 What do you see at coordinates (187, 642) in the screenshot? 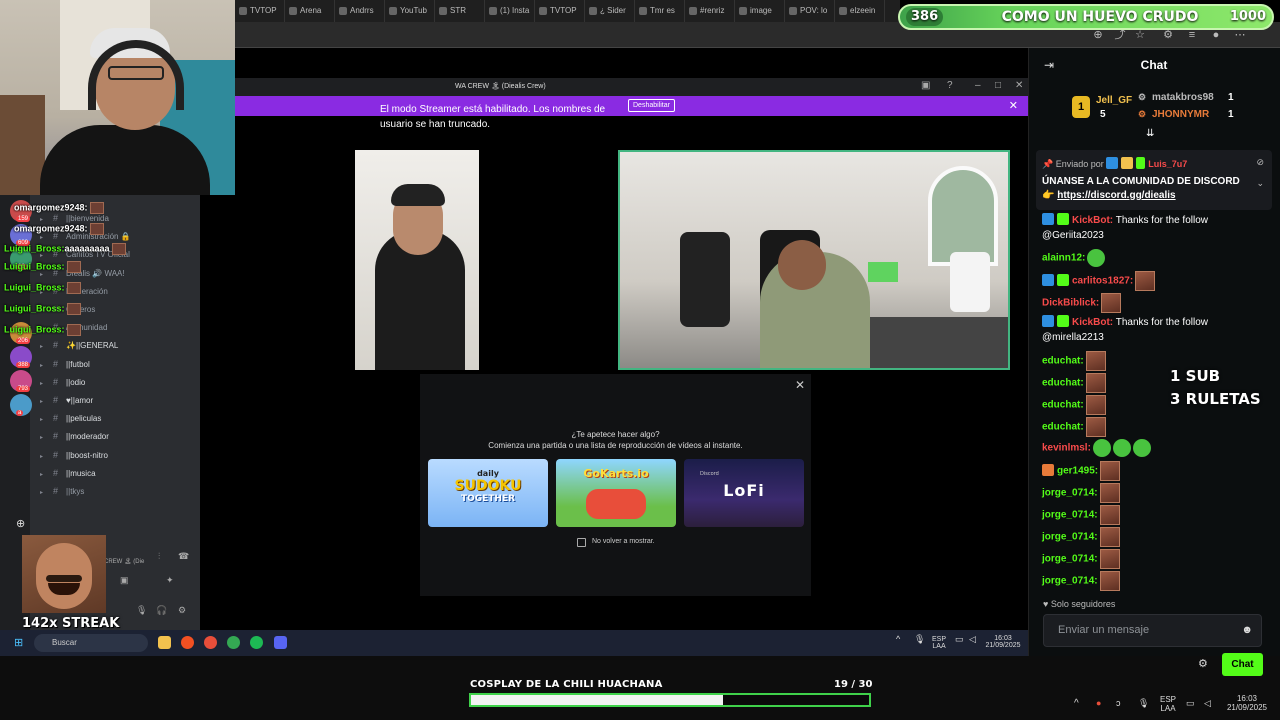
I see `chrome-icon` at bounding box center [187, 642].